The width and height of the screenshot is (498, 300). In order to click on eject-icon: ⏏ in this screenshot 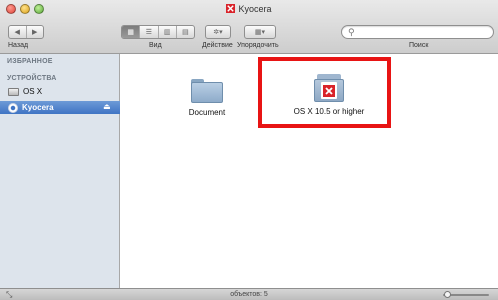, I will do `click(107, 106)`.